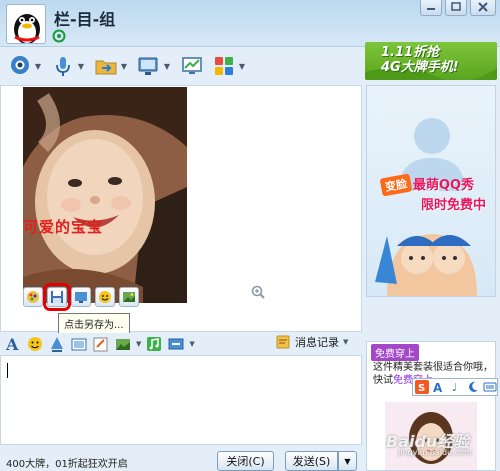 This screenshot has height=471, width=500. I want to click on image-edit-button, so click(33, 297).